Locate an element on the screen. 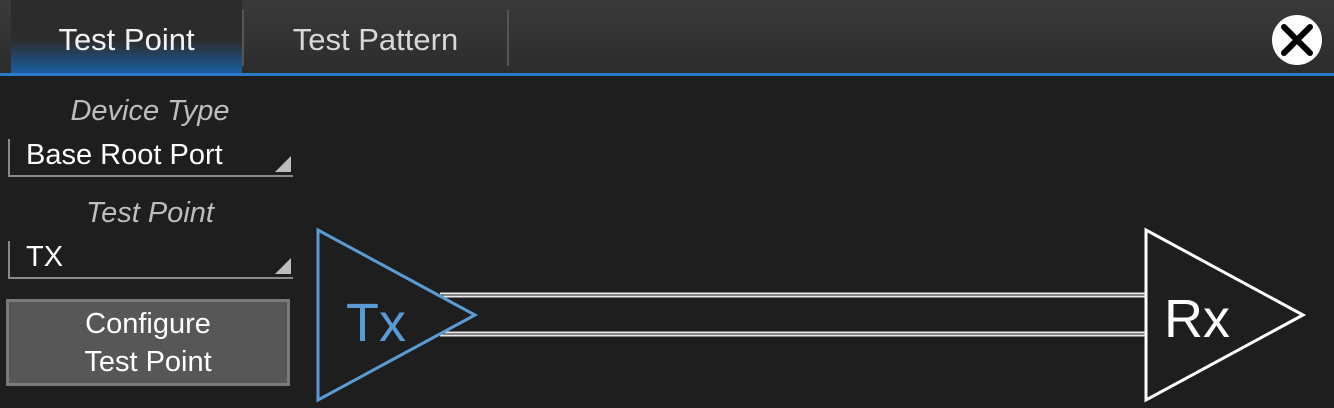  close-button is located at coordinates (1297, 40).